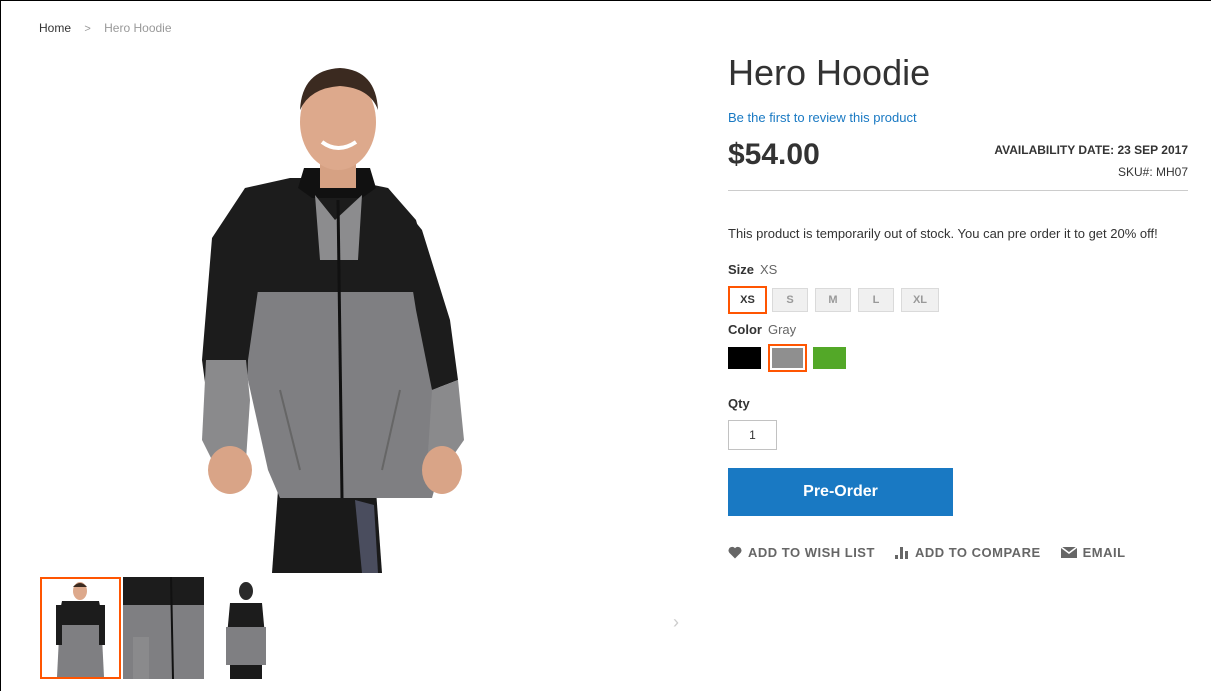 The height and width of the screenshot is (692, 1212). Describe the element at coordinates (833, 300) in the screenshot. I see `size-option-m: M` at that location.